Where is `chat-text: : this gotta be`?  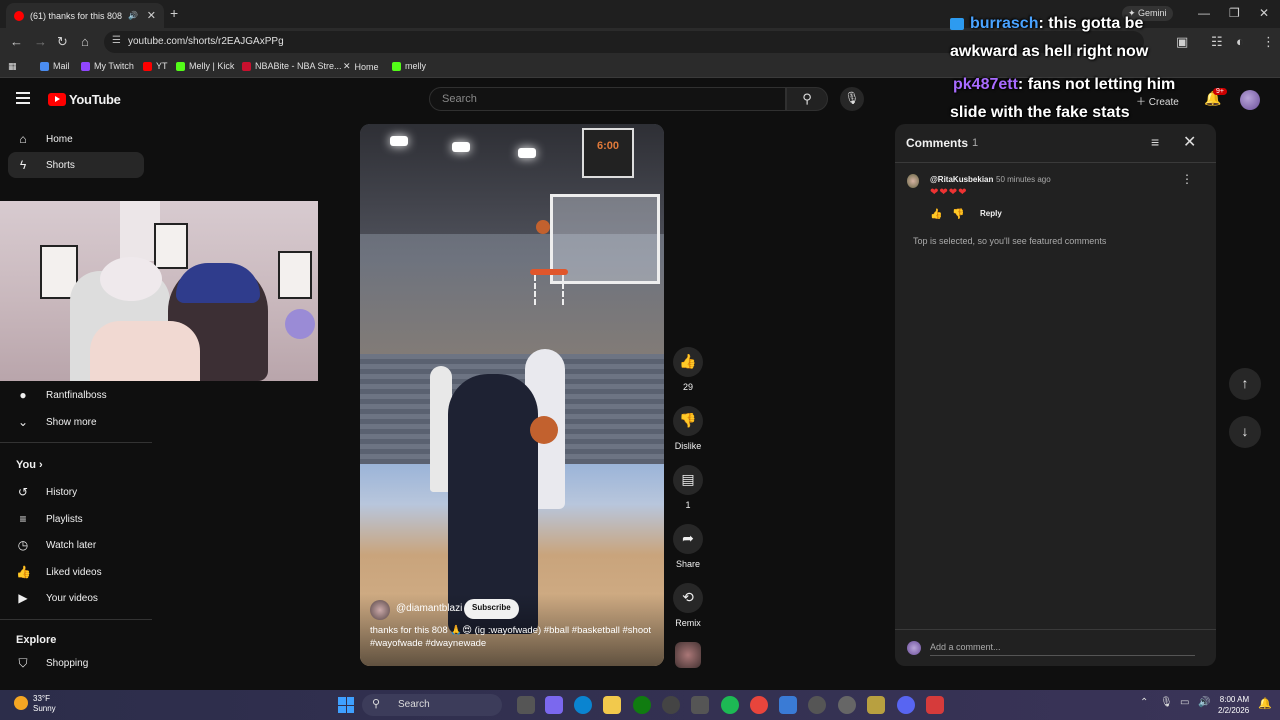
chat-text: : this gotta be is located at coordinates (1091, 23).